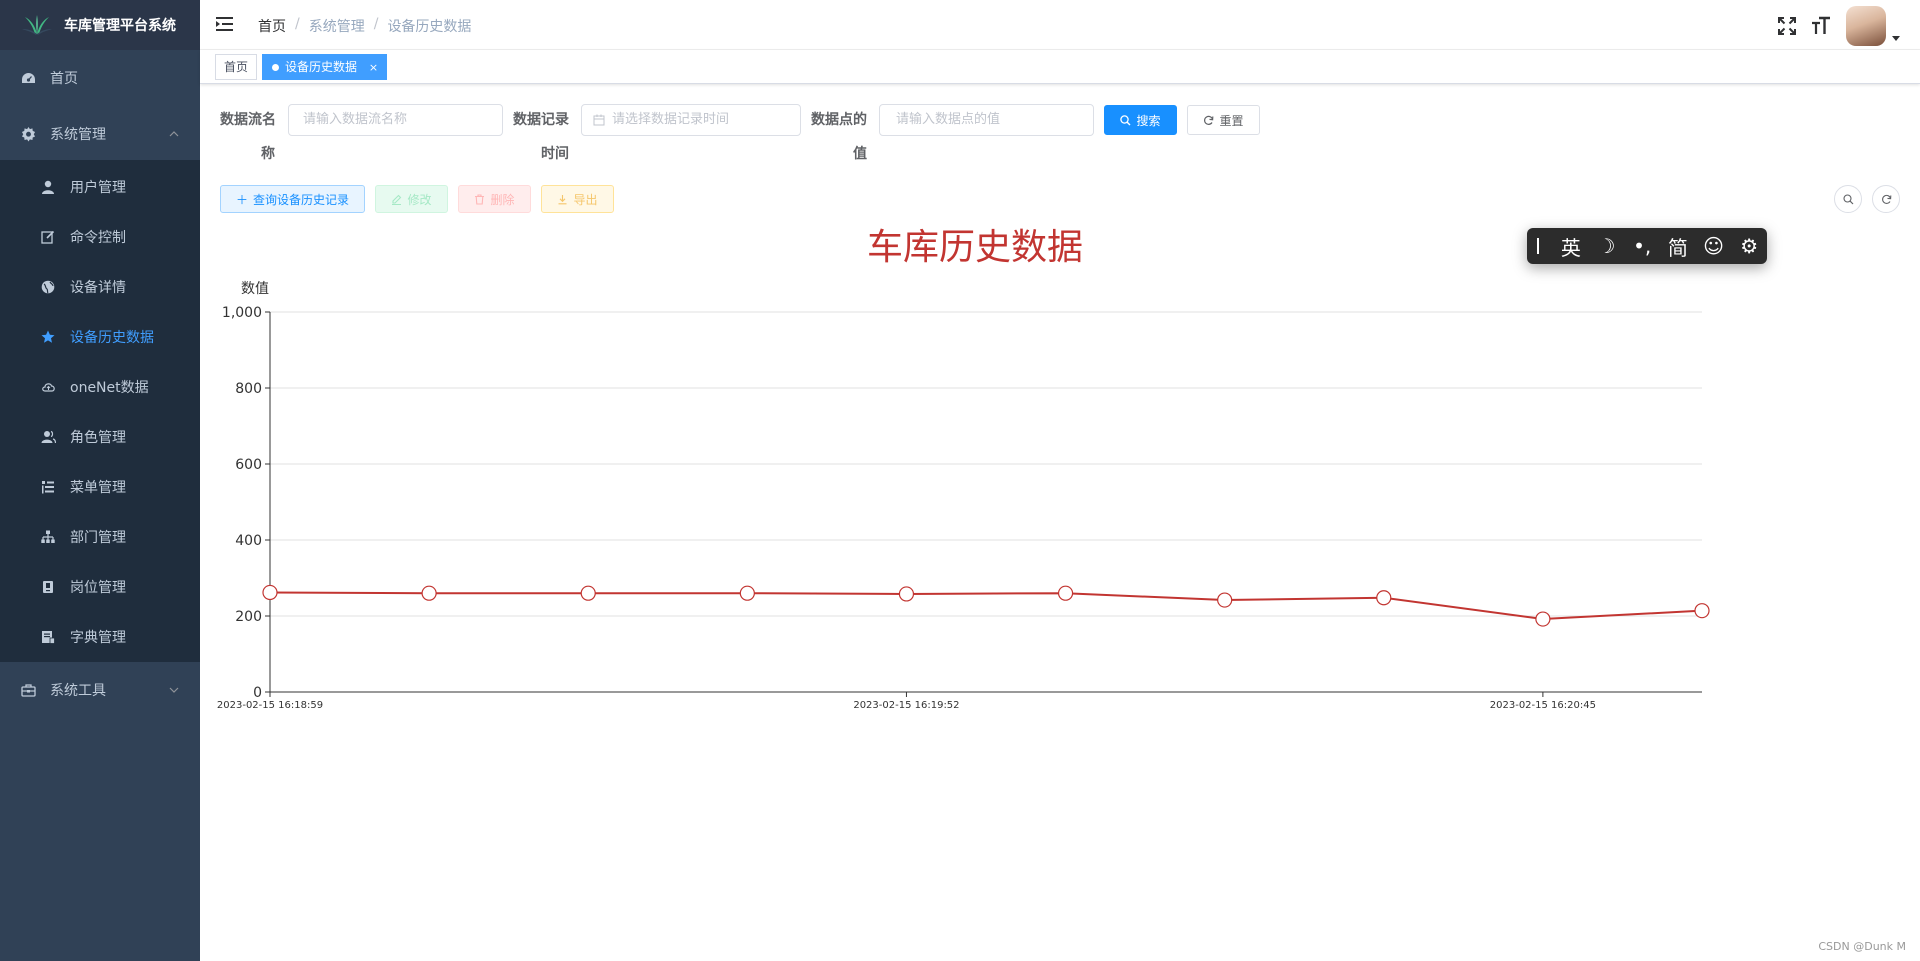 The width and height of the screenshot is (1920, 961). Describe the element at coordinates (100, 437) in the screenshot. I see `sidebar-item-roles: 角色管理` at that location.